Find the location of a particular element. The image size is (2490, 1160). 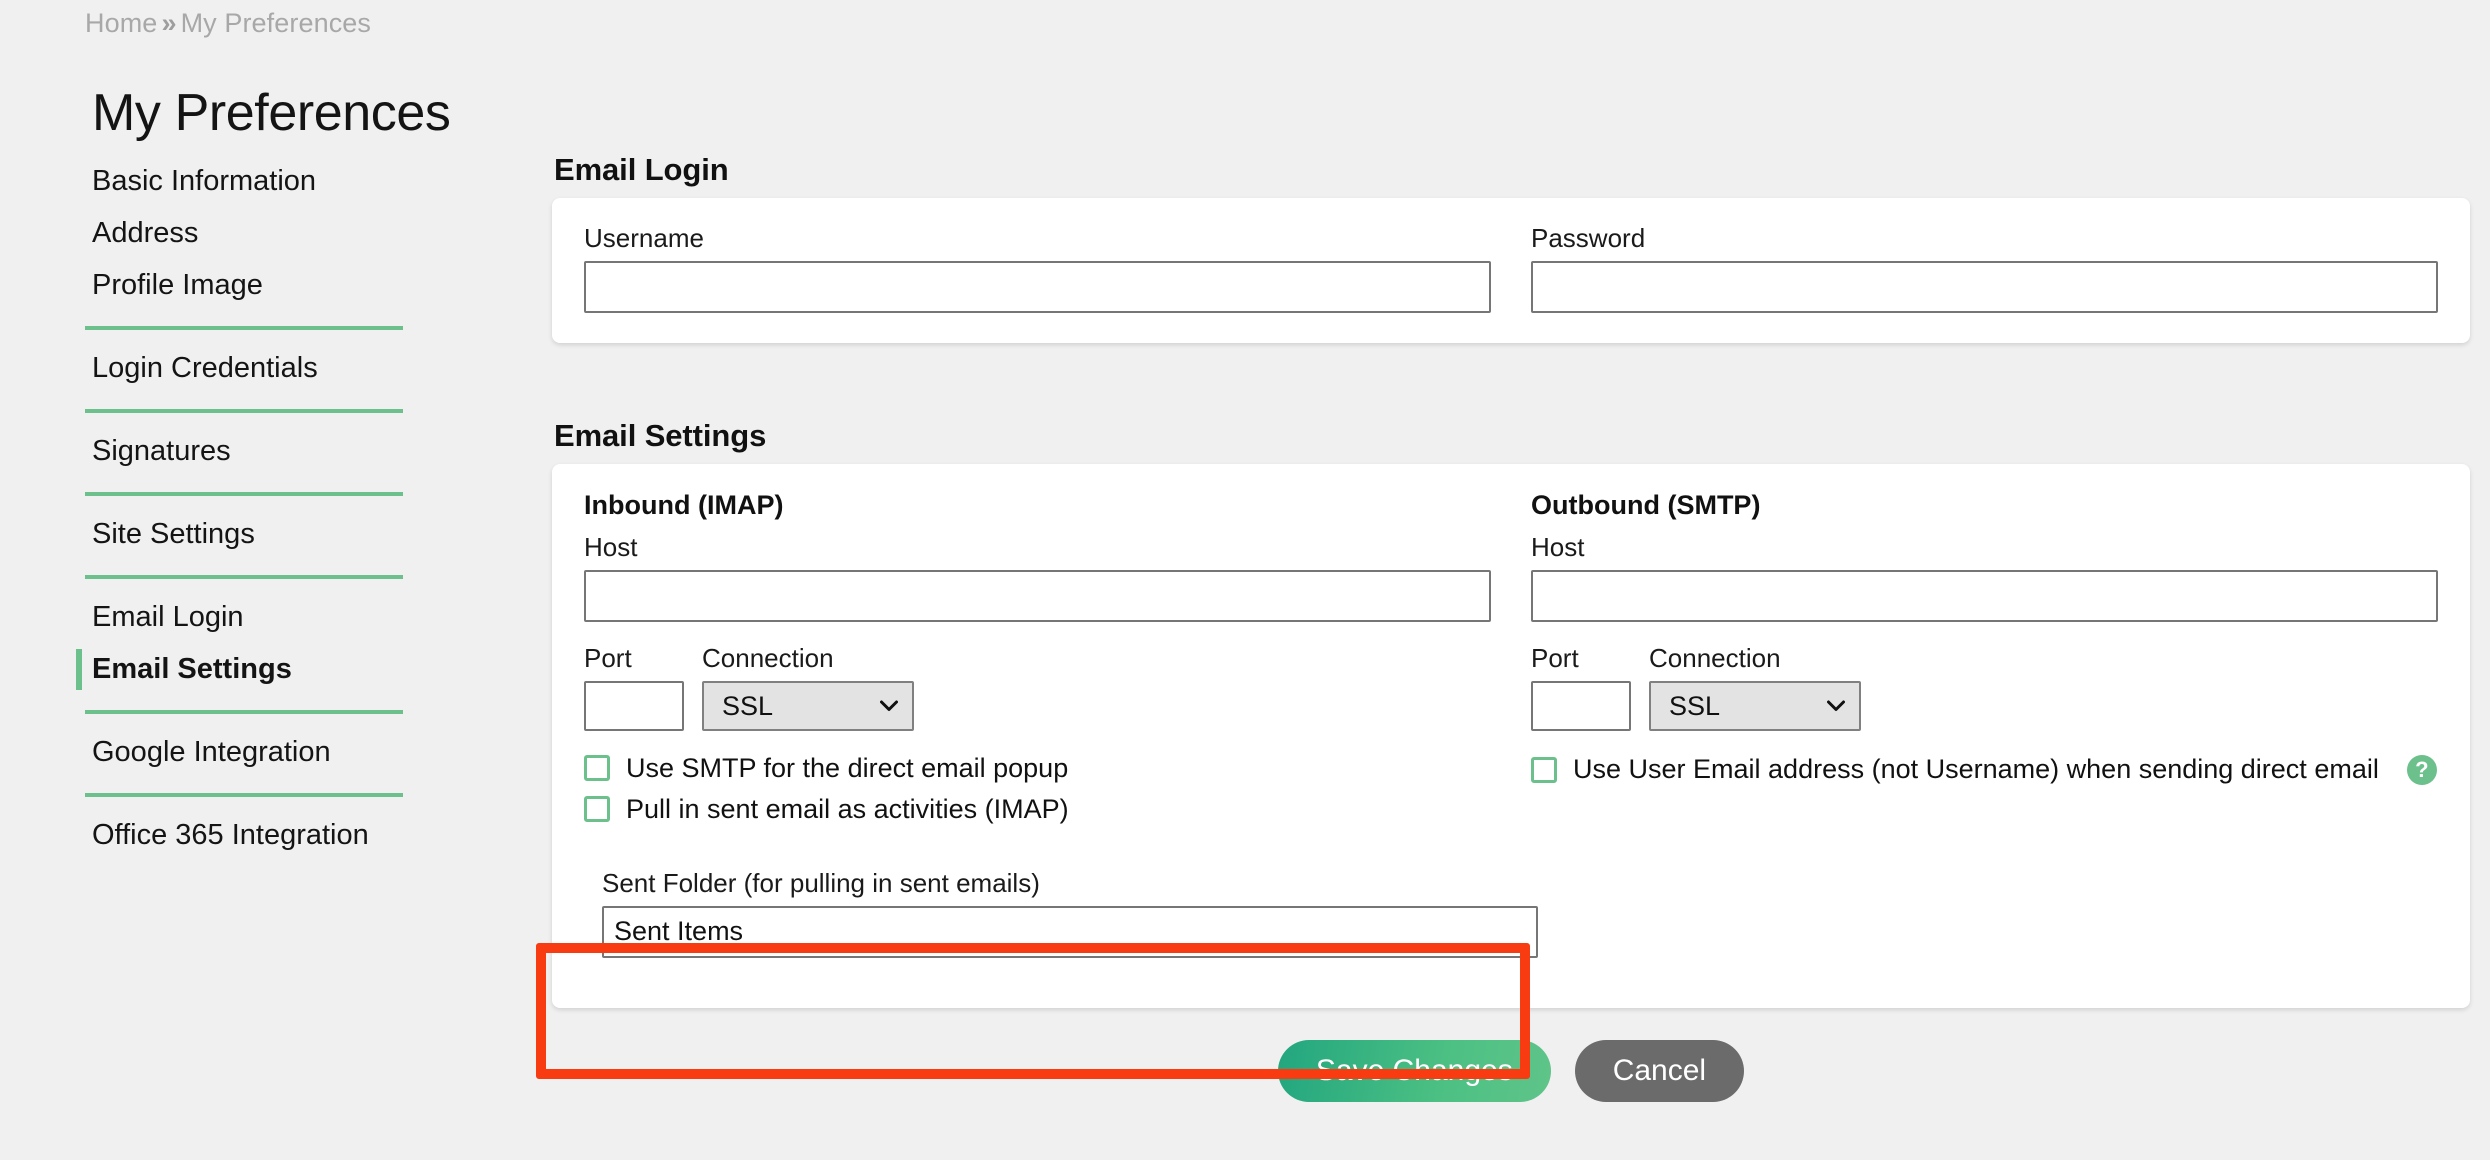

username-label: Username is located at coordinates (644, 238).